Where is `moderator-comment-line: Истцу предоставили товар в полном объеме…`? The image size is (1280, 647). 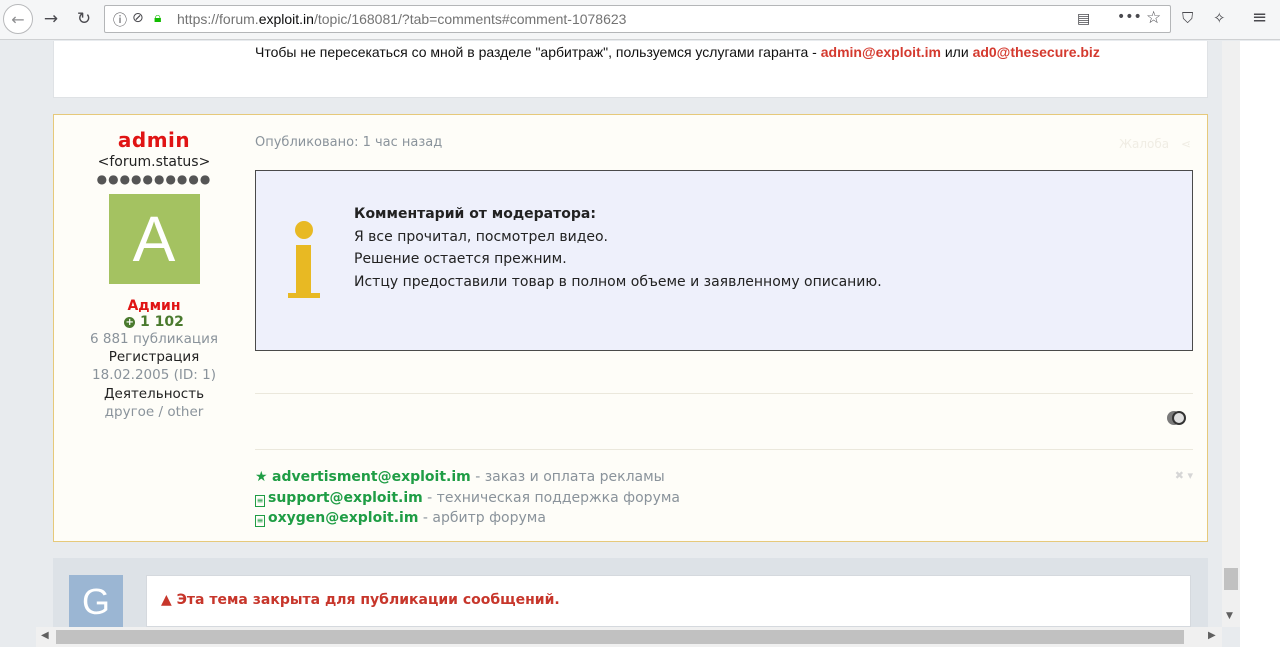
moderator-comment-line: Истцу предоставили товар в полном объеме… is located at coordinates (618, 281).